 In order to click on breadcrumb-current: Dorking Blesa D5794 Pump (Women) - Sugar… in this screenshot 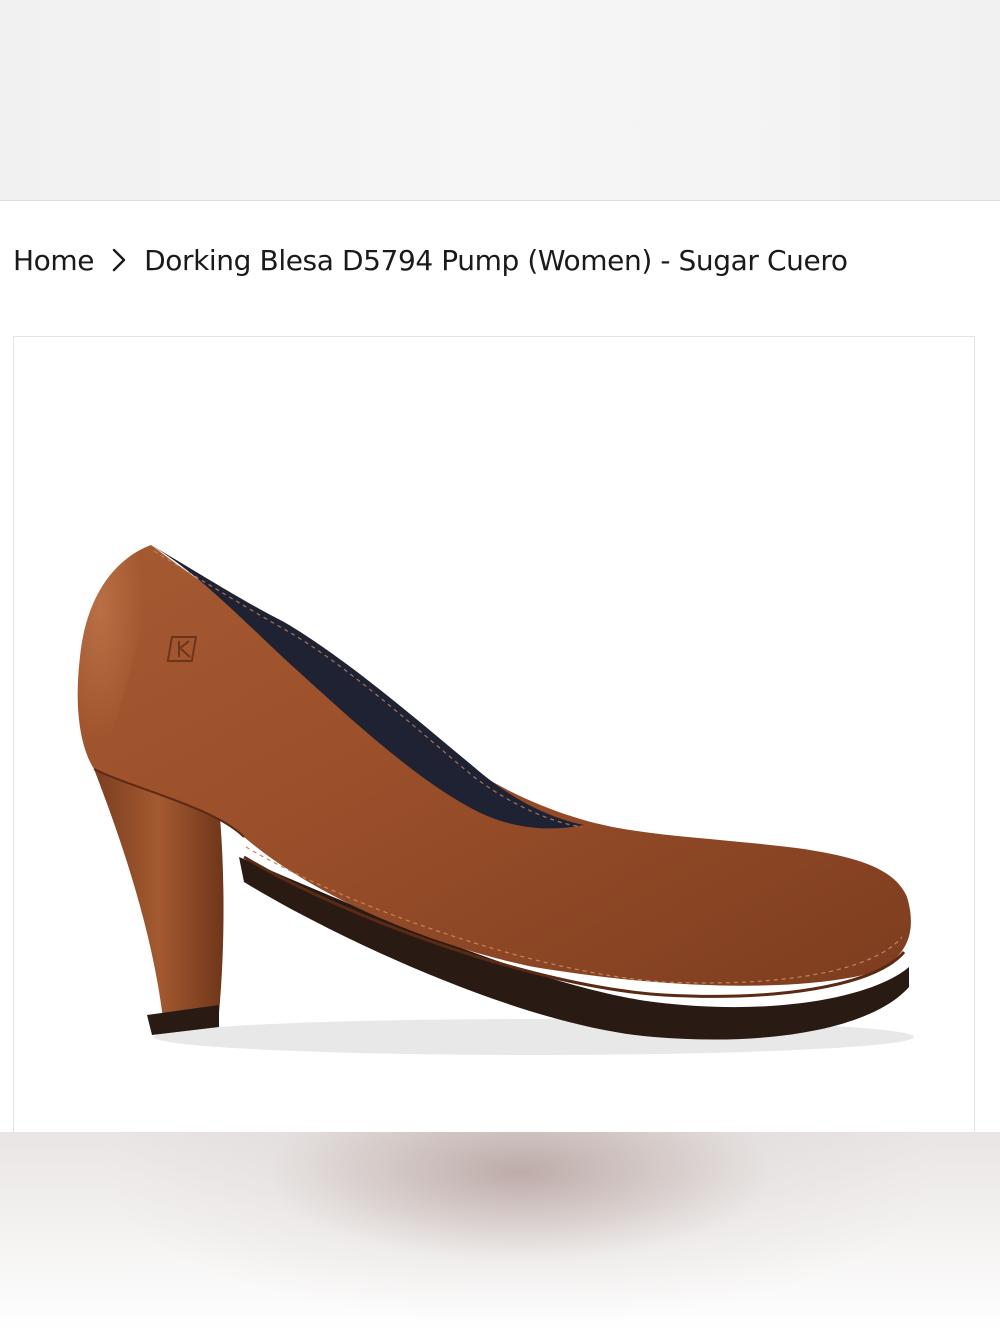, I will do `click(496, 260)`.